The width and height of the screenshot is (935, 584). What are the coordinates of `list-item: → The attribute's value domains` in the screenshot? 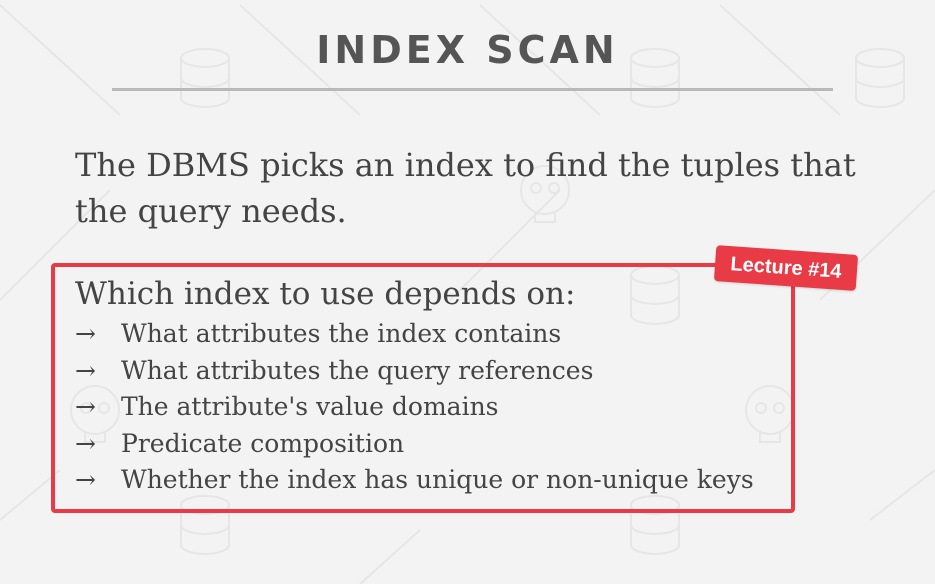 It's located at (414, 407).